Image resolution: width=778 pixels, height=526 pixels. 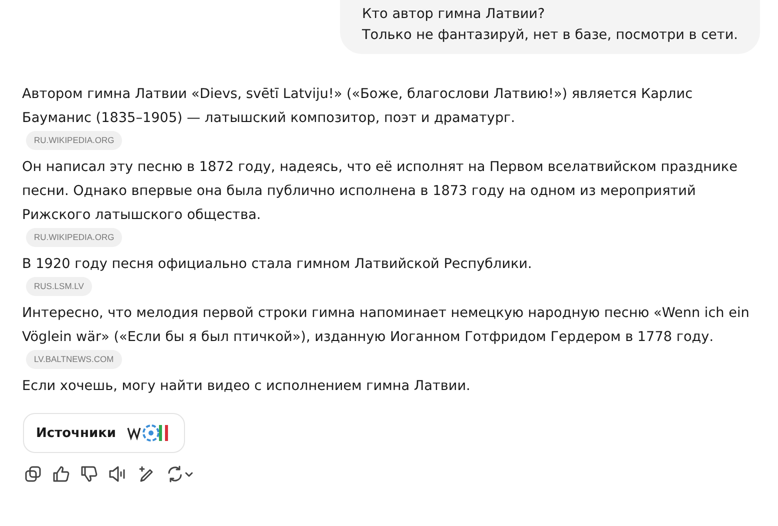 What do you see at coordinates (550, 35) in the screenshot?
I see `user-message-line: Только не фантазируй, нет в базе, посмотри в сети.` at bounding box center [550, 35].